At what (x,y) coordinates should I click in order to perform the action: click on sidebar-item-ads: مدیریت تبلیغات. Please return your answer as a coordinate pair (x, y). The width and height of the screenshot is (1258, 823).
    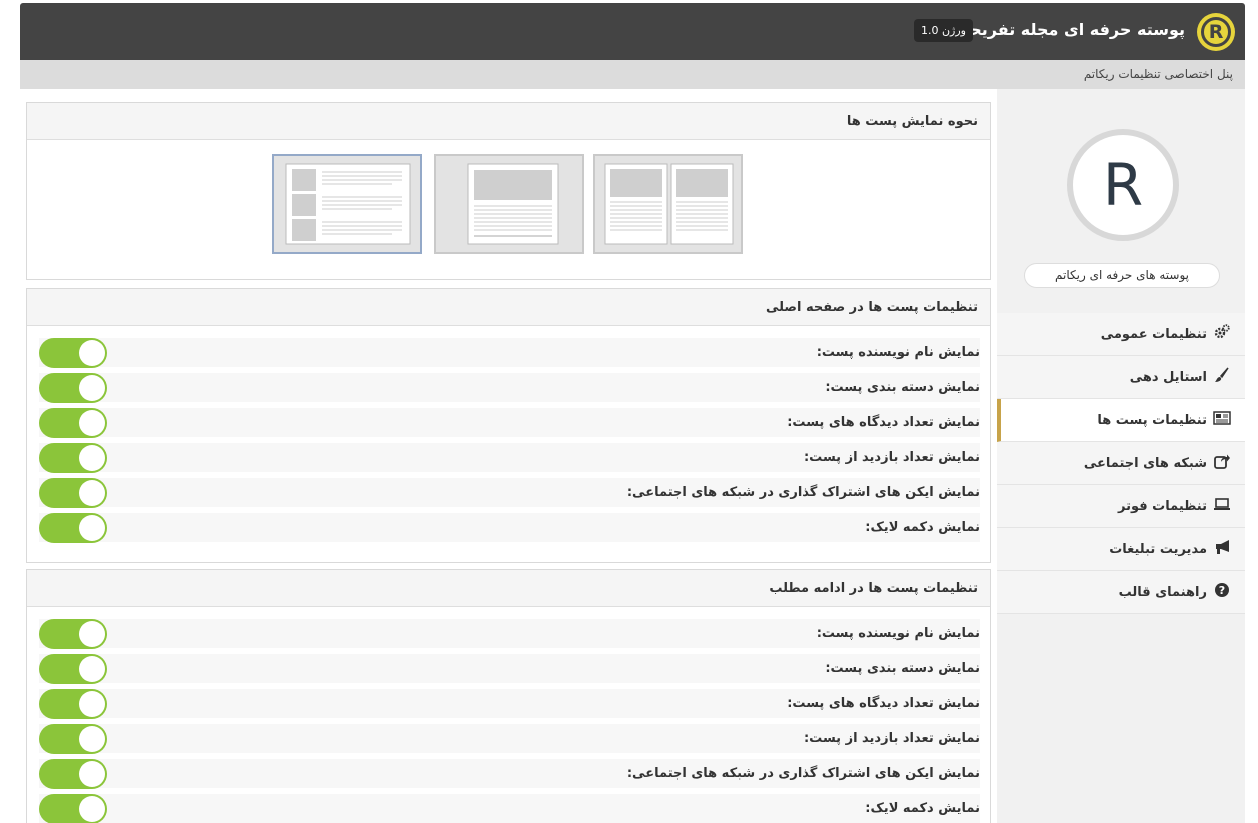
    Looking at the image, I should click on (1121, 549).